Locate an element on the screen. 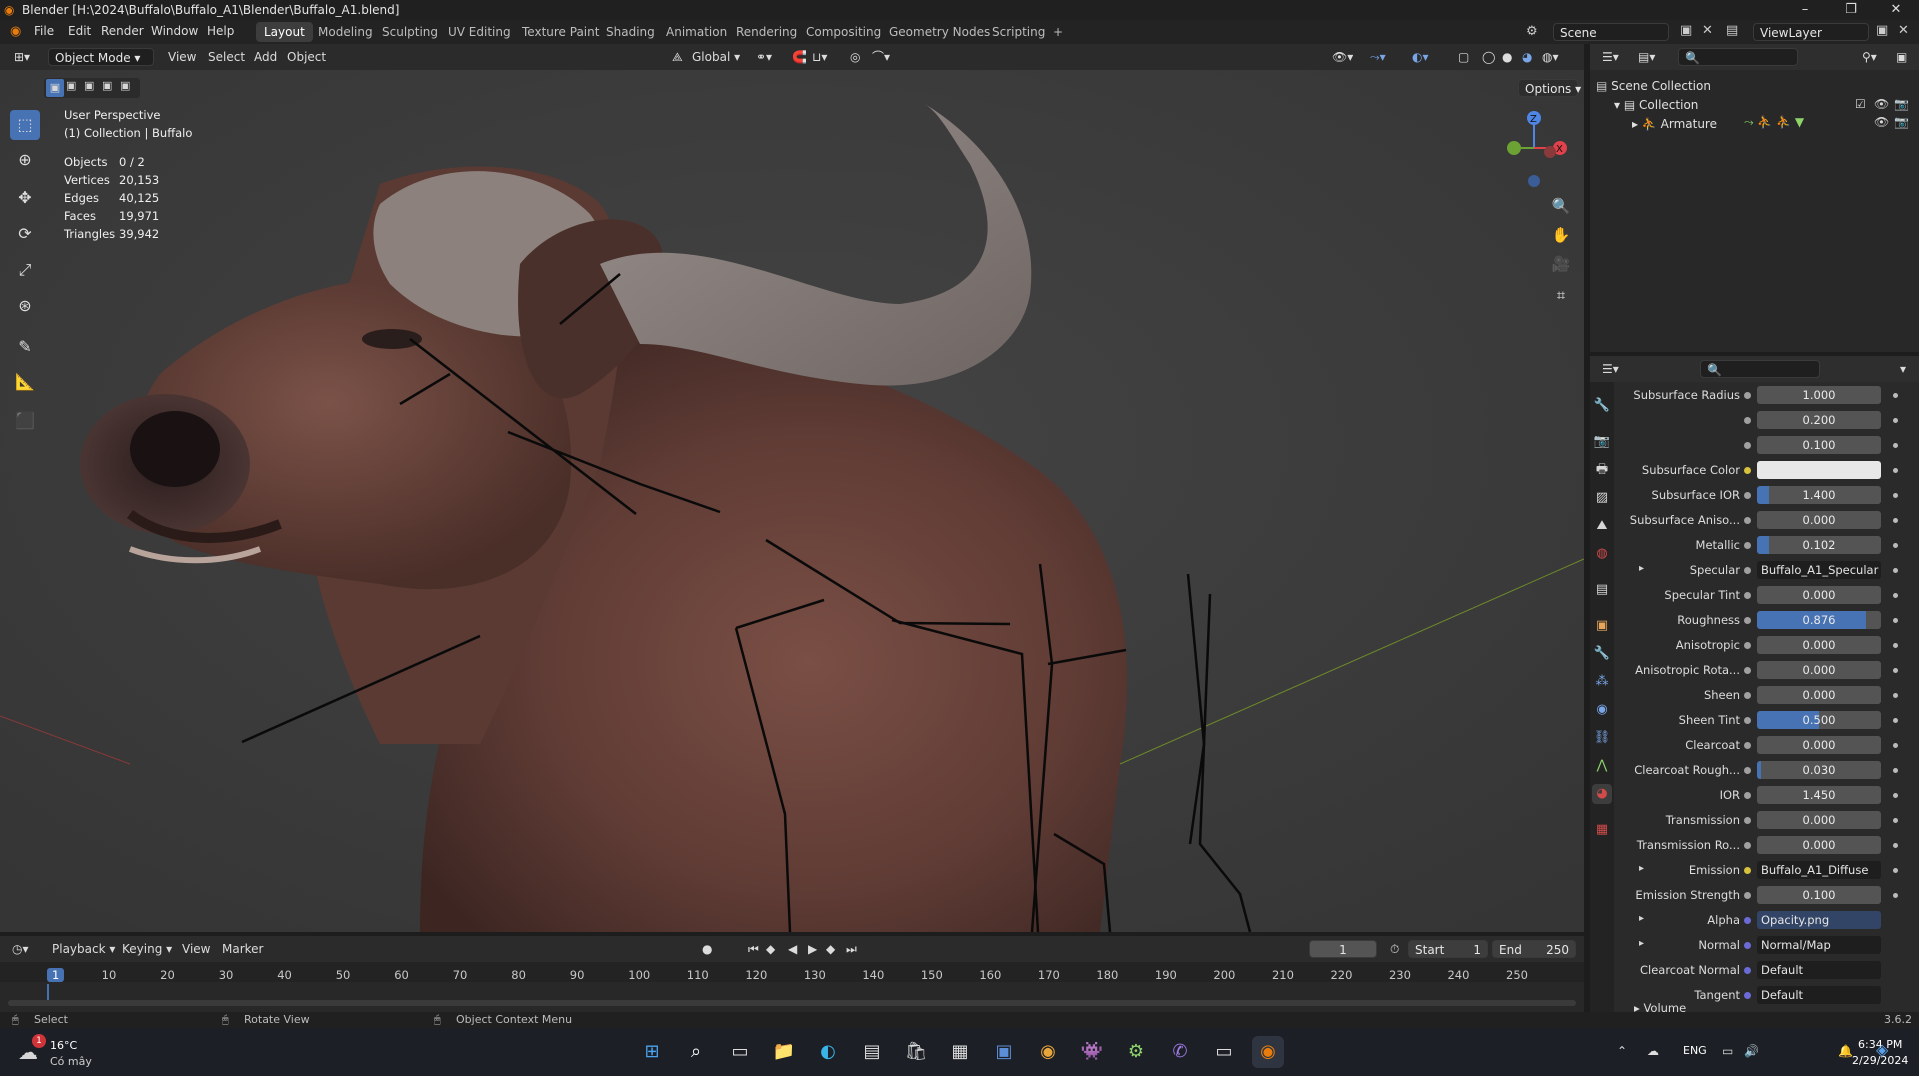 The height and width of the screenshot is (1076, 1919). terminal-icon: ▭ is located at coordinates (1224, 1052).